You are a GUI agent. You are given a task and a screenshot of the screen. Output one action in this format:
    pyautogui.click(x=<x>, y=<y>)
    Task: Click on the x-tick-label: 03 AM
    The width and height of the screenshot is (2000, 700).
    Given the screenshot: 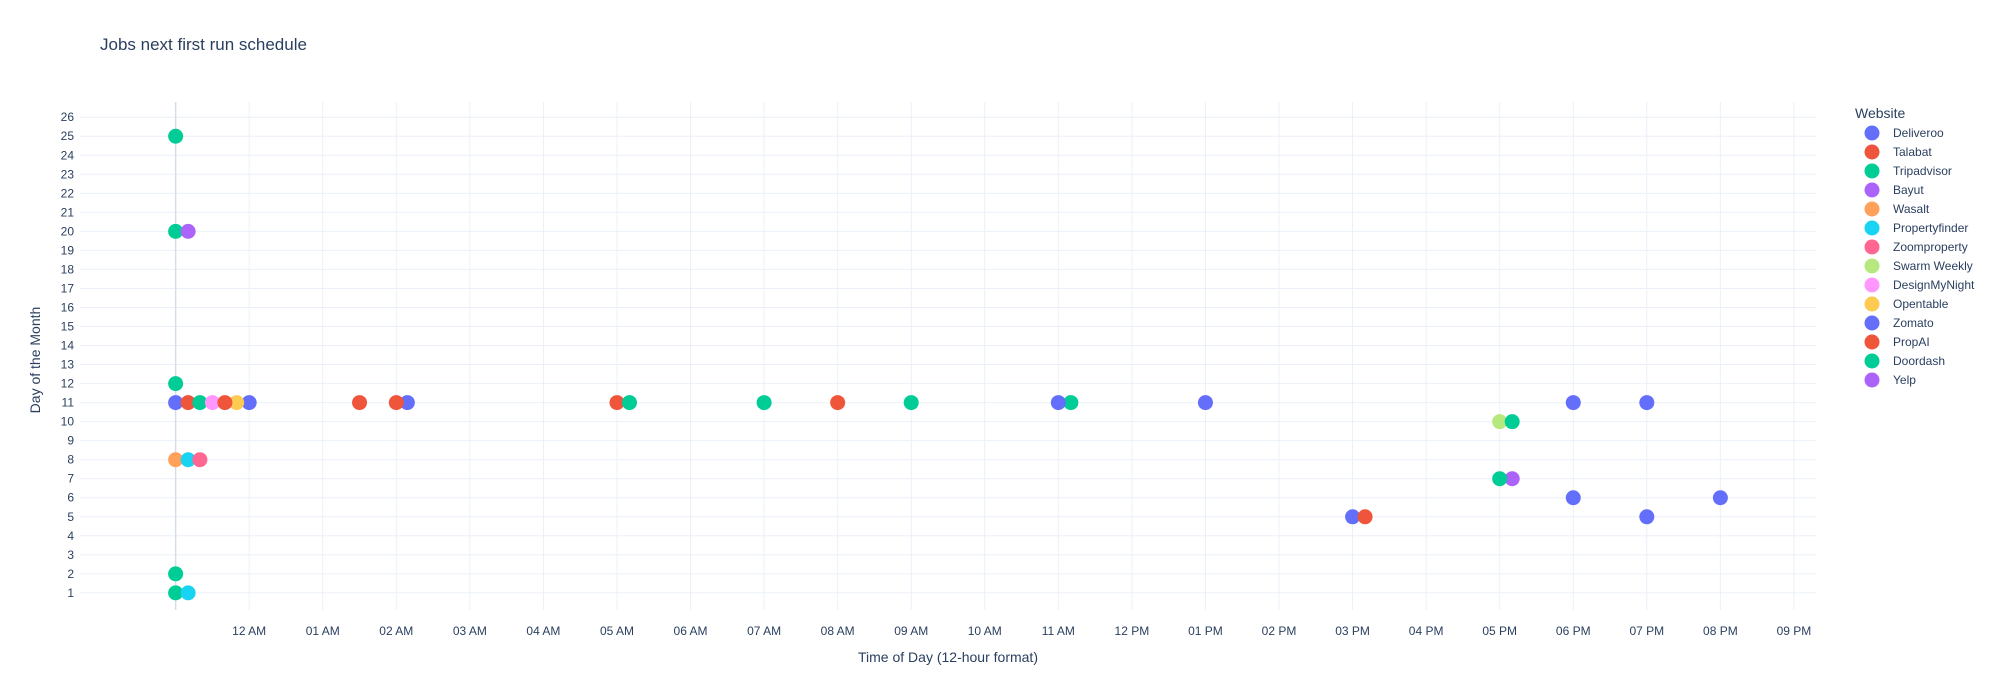 What is the action you would take?
    pyautogui.click(x=470, y=631)
    